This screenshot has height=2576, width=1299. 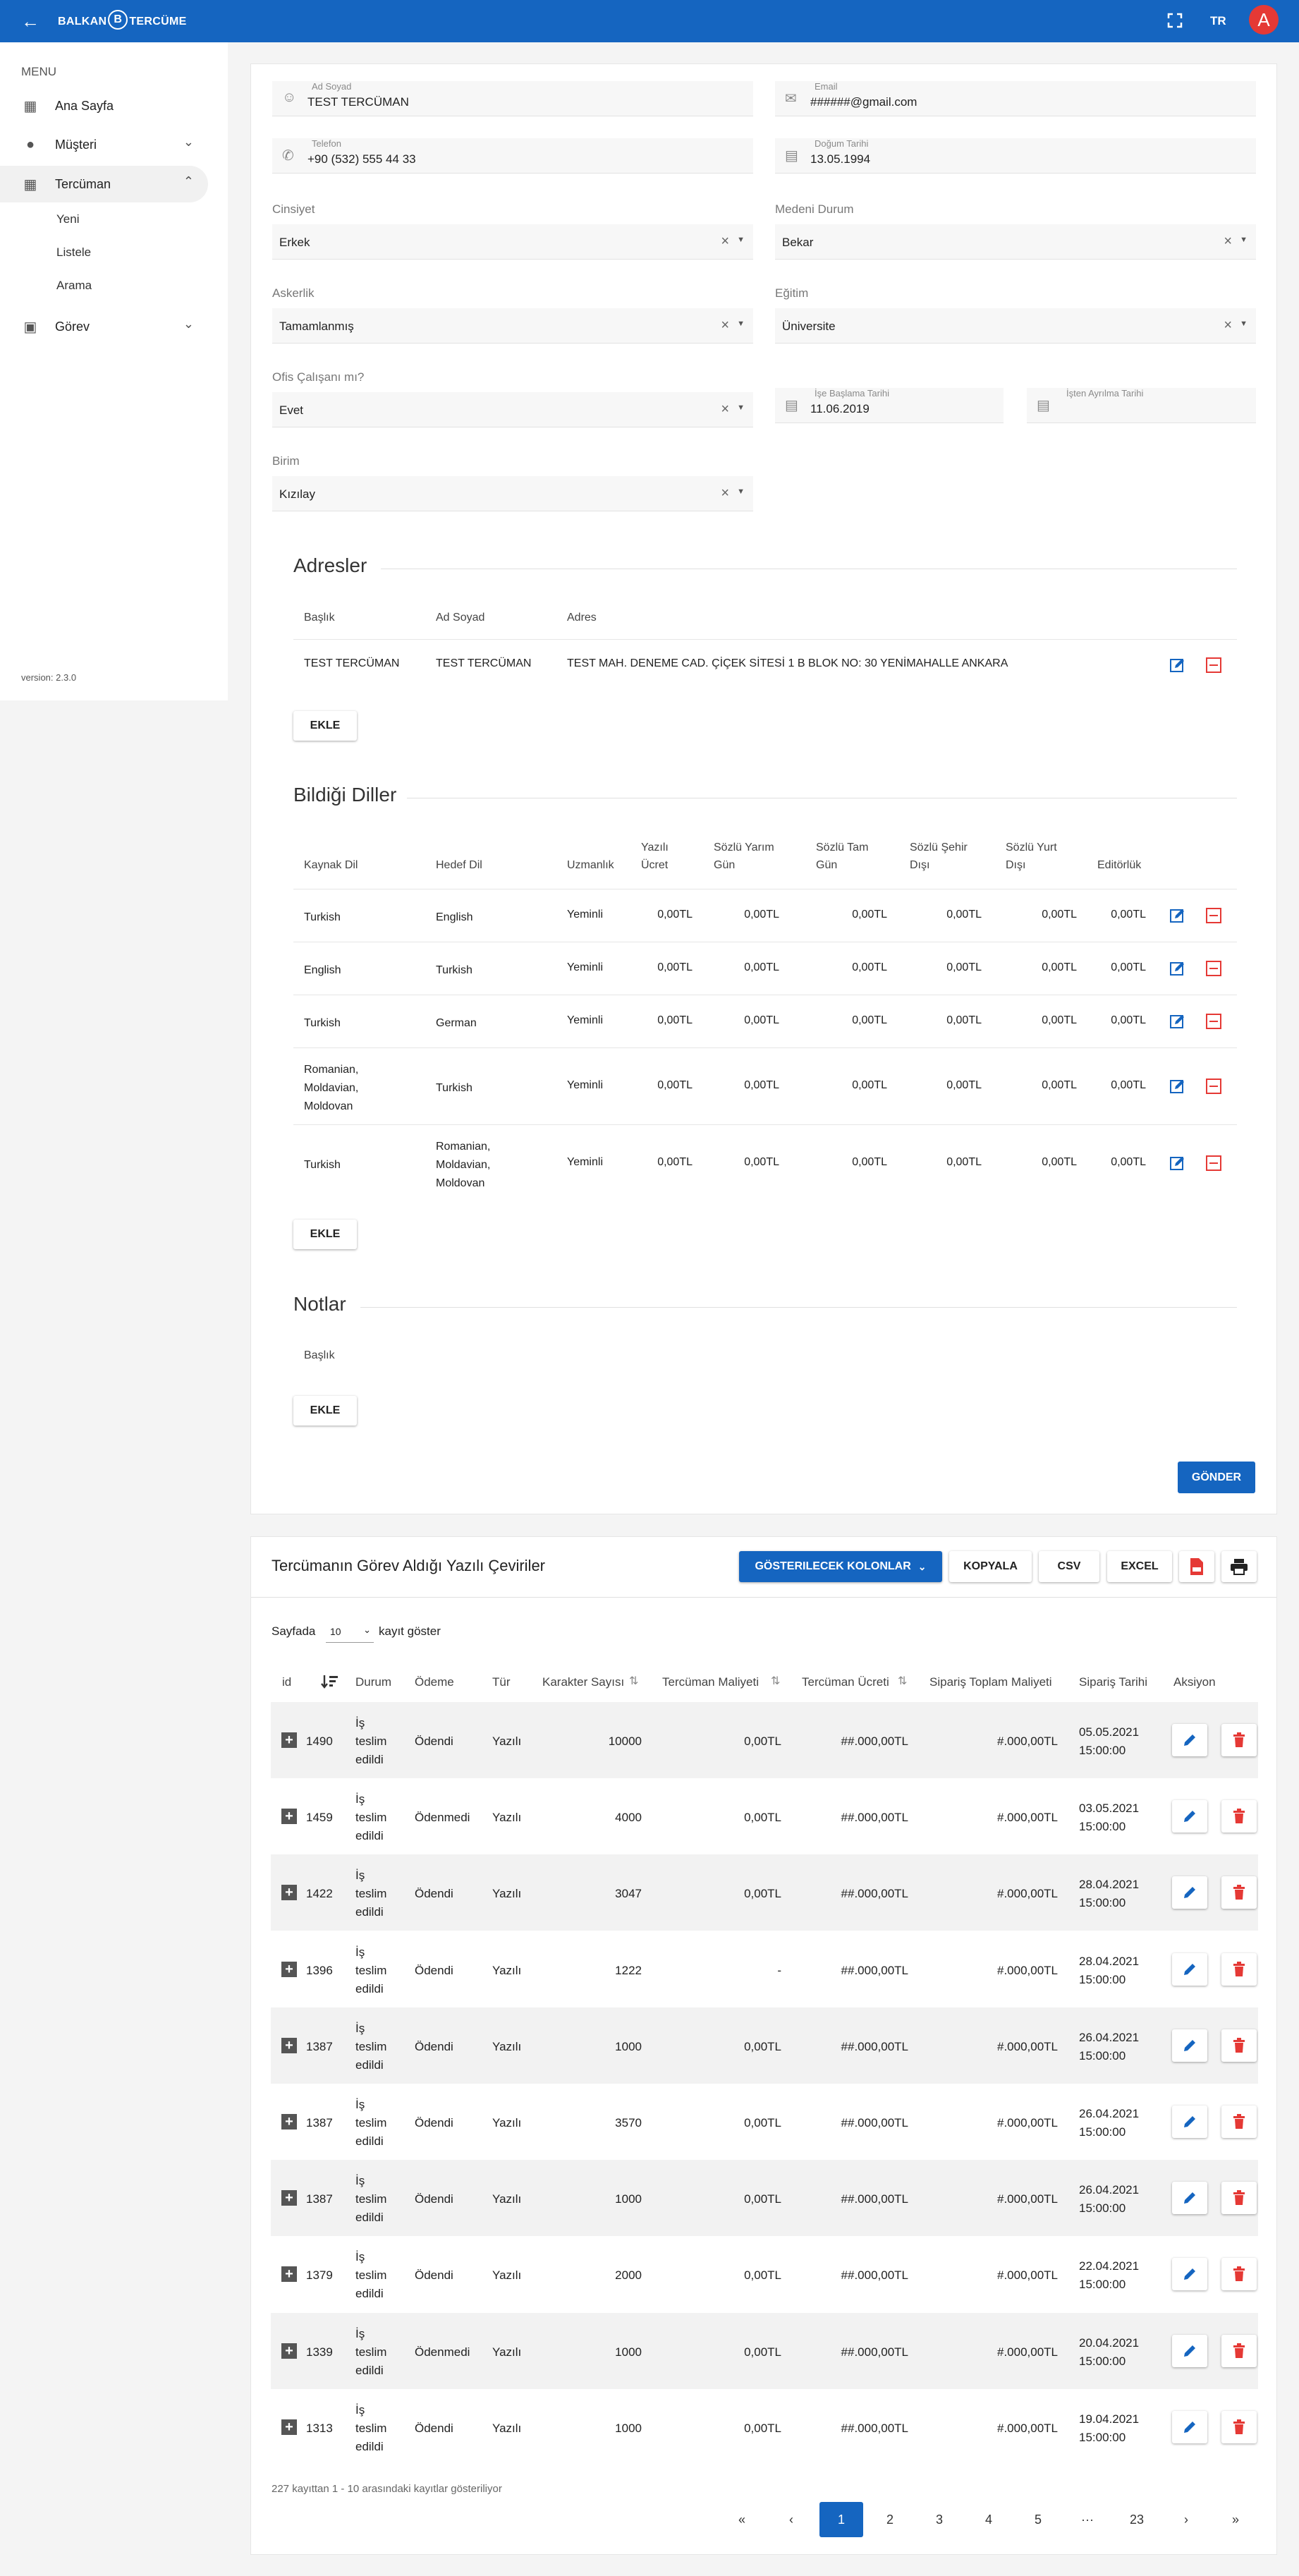 What do you see at coordinates (67, 219) in the screenshot?
I see `sidebar-subitem-yeni: Yeni` at bounding box center [67, 219].